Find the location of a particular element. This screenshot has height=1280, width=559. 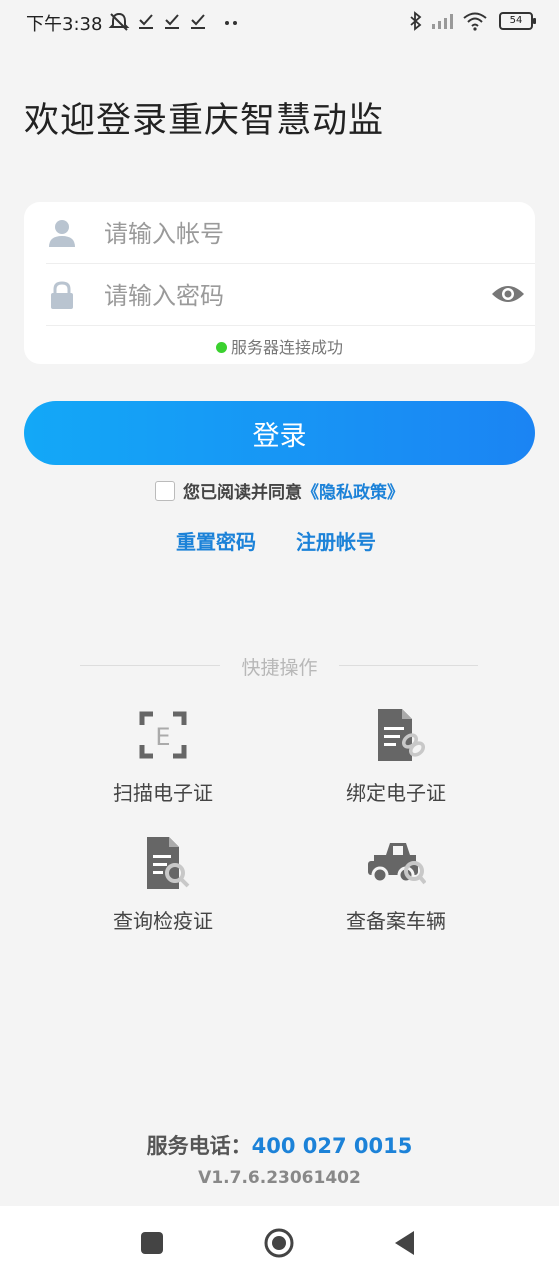

page-title: 欢迎登录重庆智慧动监 is located at coordinates (204, 121).